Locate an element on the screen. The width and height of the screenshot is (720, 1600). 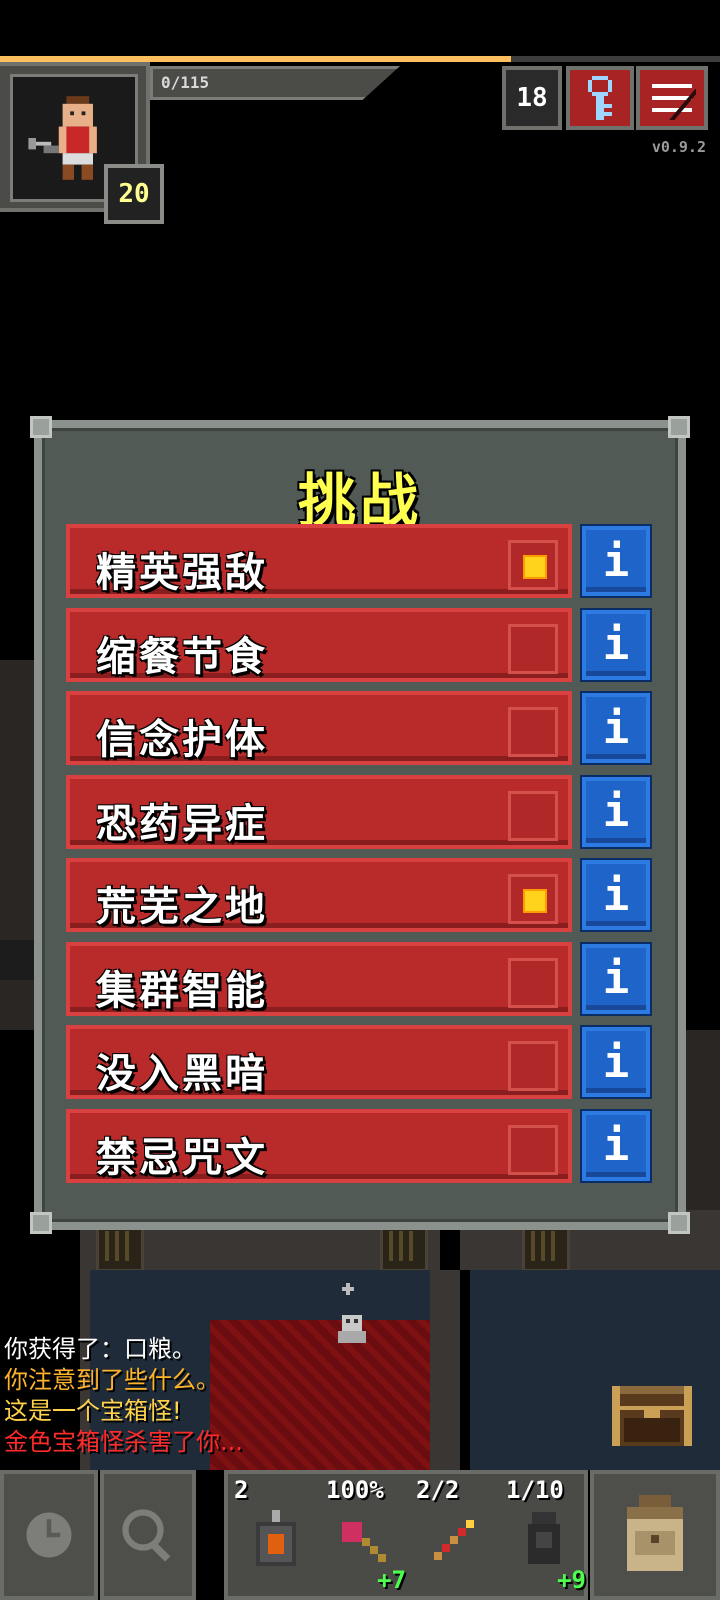
journal-button is located at coordinates (600, 98).